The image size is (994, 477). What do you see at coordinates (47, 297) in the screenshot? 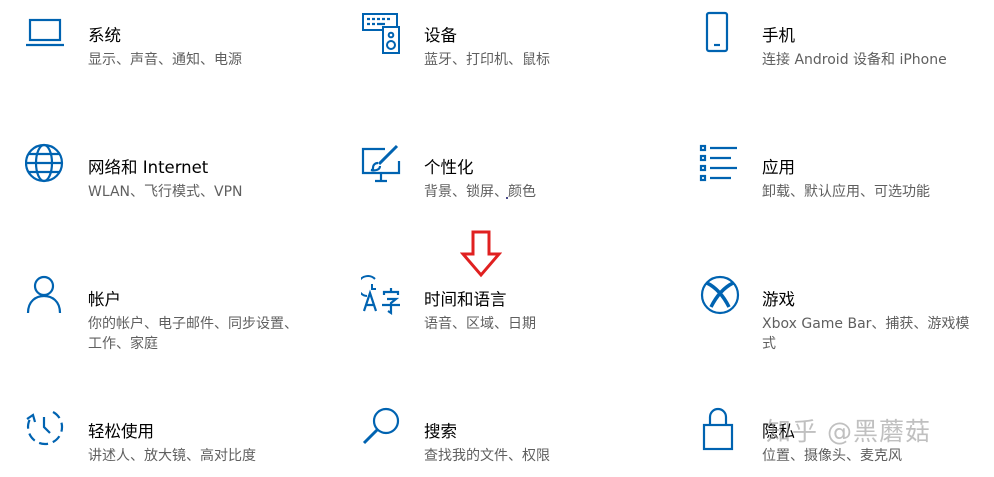
I see `person-icon` at bounding box center [47, 297].